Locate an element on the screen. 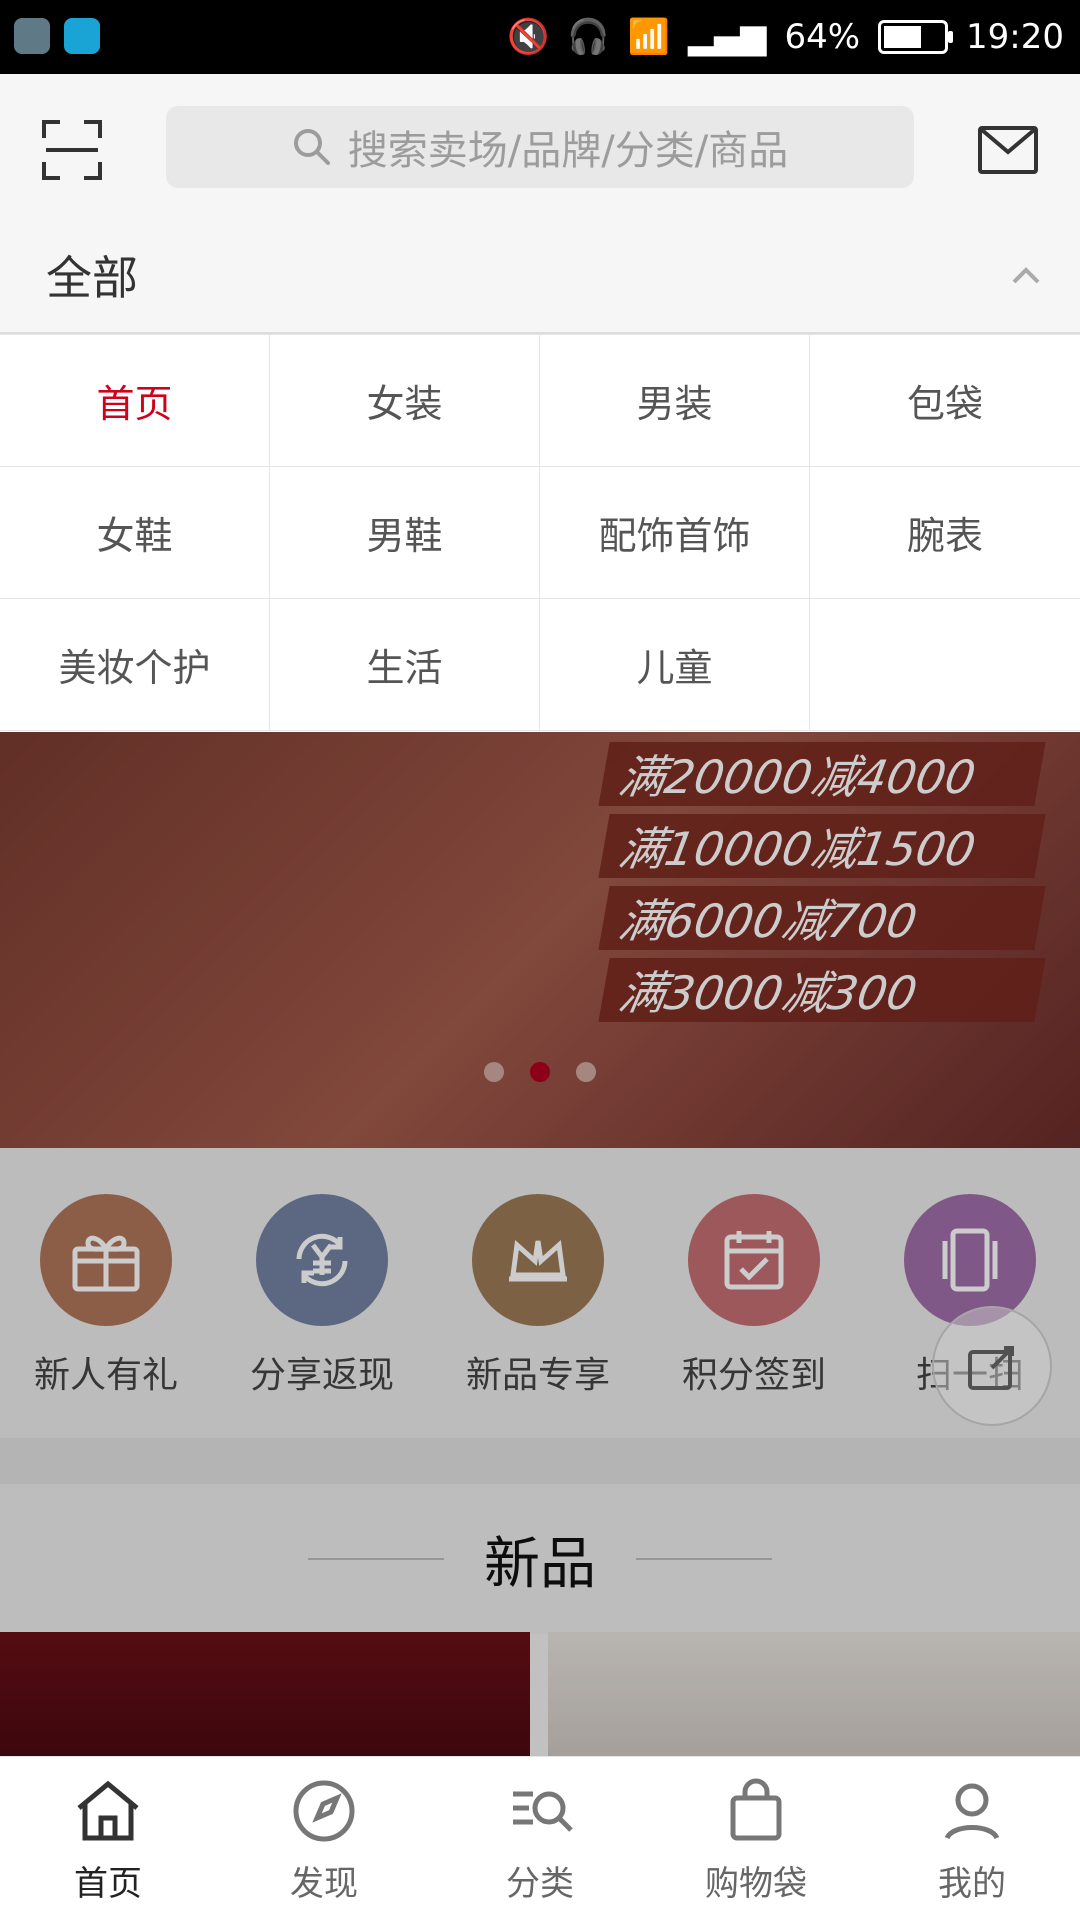 This screenshot has width=1080, height=1921. compass-icon is located at coordinates (324, 1810).